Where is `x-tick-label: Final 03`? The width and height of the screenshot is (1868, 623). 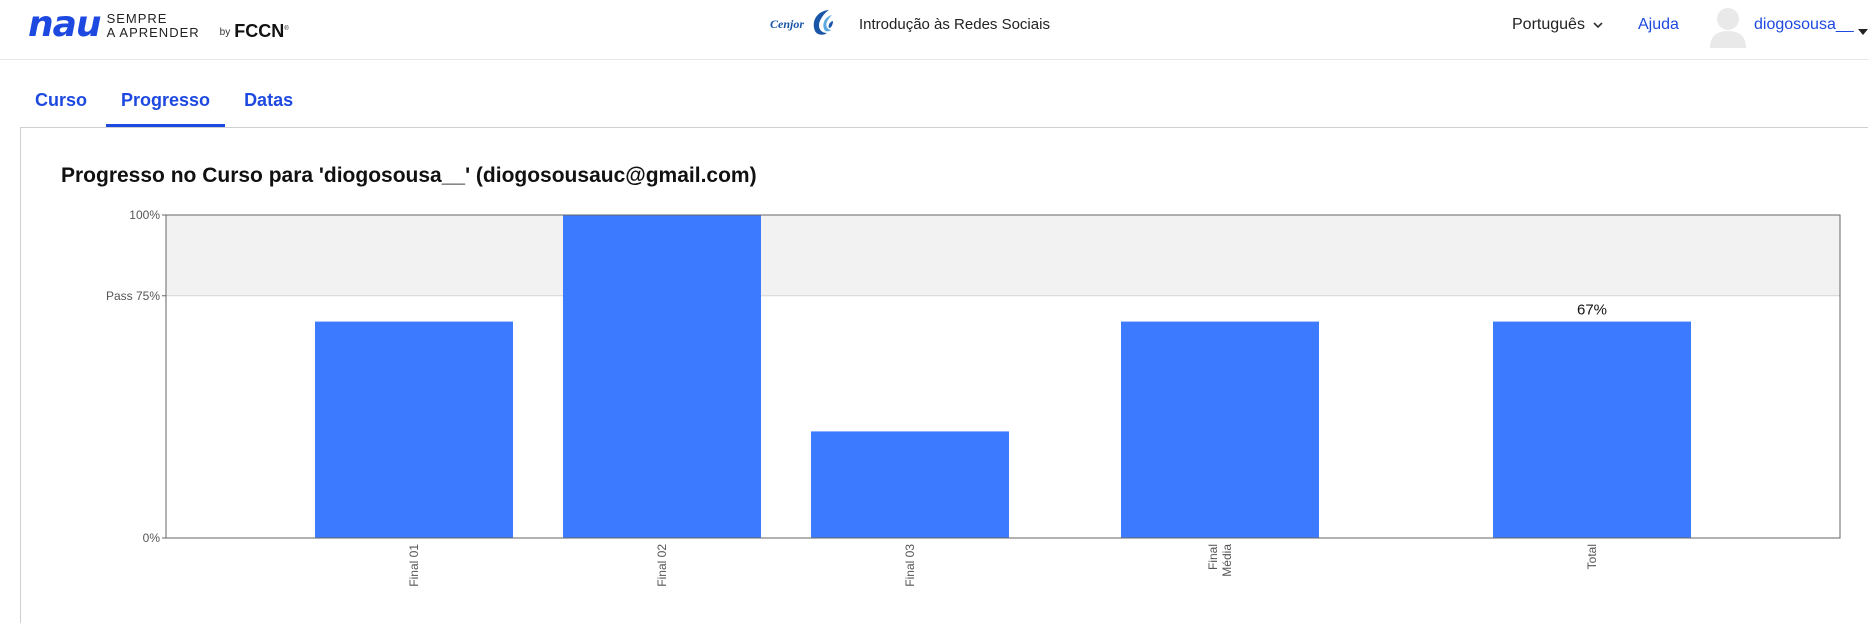 x-tick-label: Final 03 is located at coordinates (910, 565).